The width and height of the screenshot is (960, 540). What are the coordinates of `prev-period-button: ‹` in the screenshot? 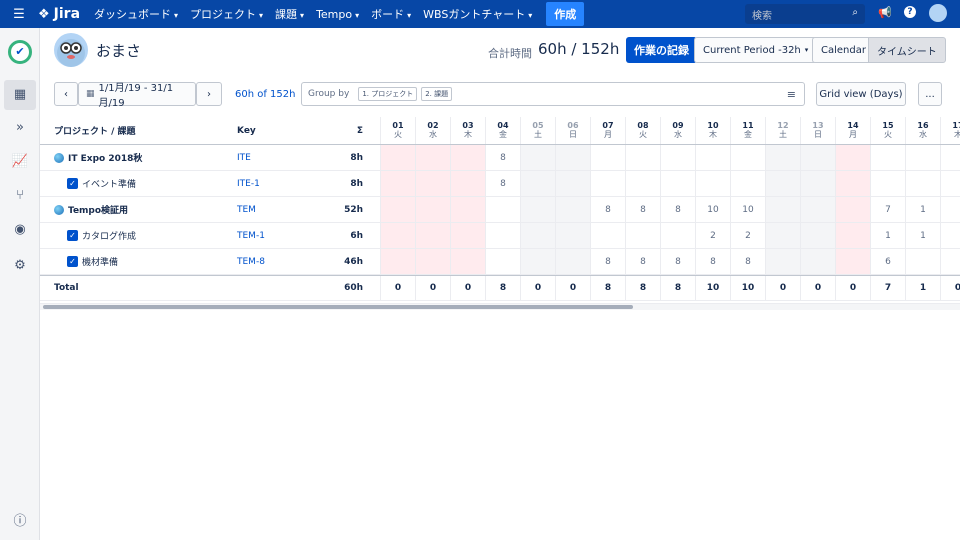 It's located at (66, 94).